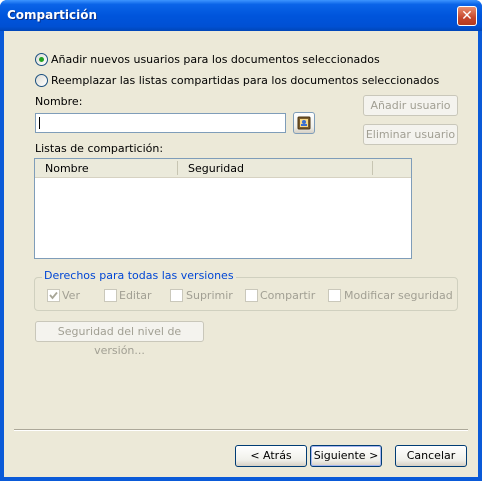 This screenshot has height=481, width=482. I want to click on modify-security-checkbox, so click(334, 295).